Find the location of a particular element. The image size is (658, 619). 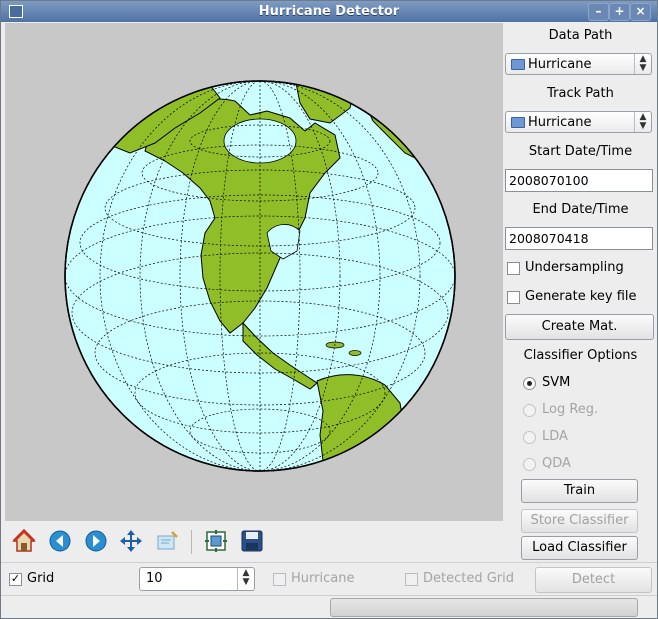

maximize-icon: + is located at coordinates (619, 11).